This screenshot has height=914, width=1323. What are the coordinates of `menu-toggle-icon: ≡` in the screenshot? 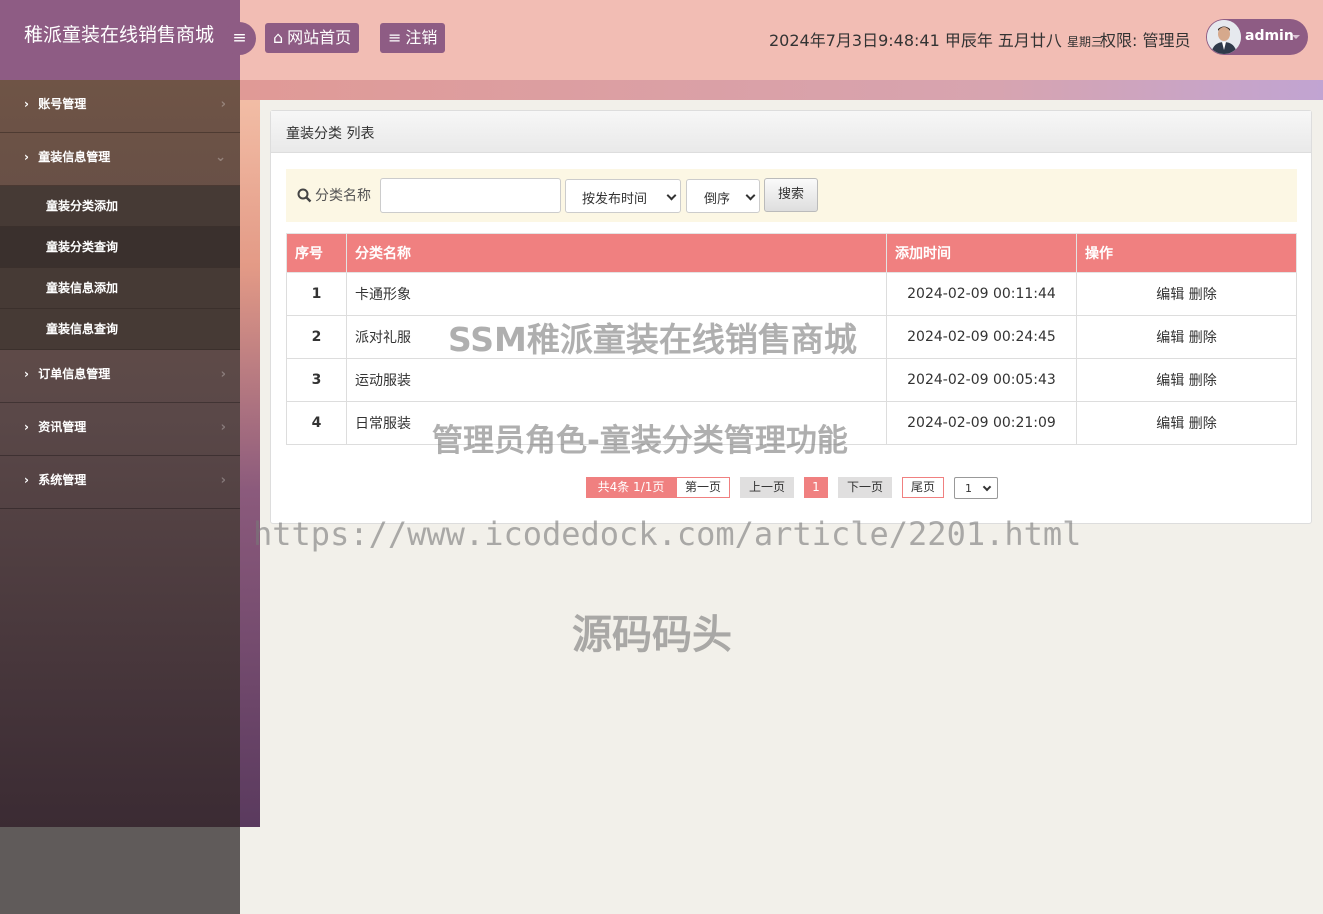 It's located at (239, 38).